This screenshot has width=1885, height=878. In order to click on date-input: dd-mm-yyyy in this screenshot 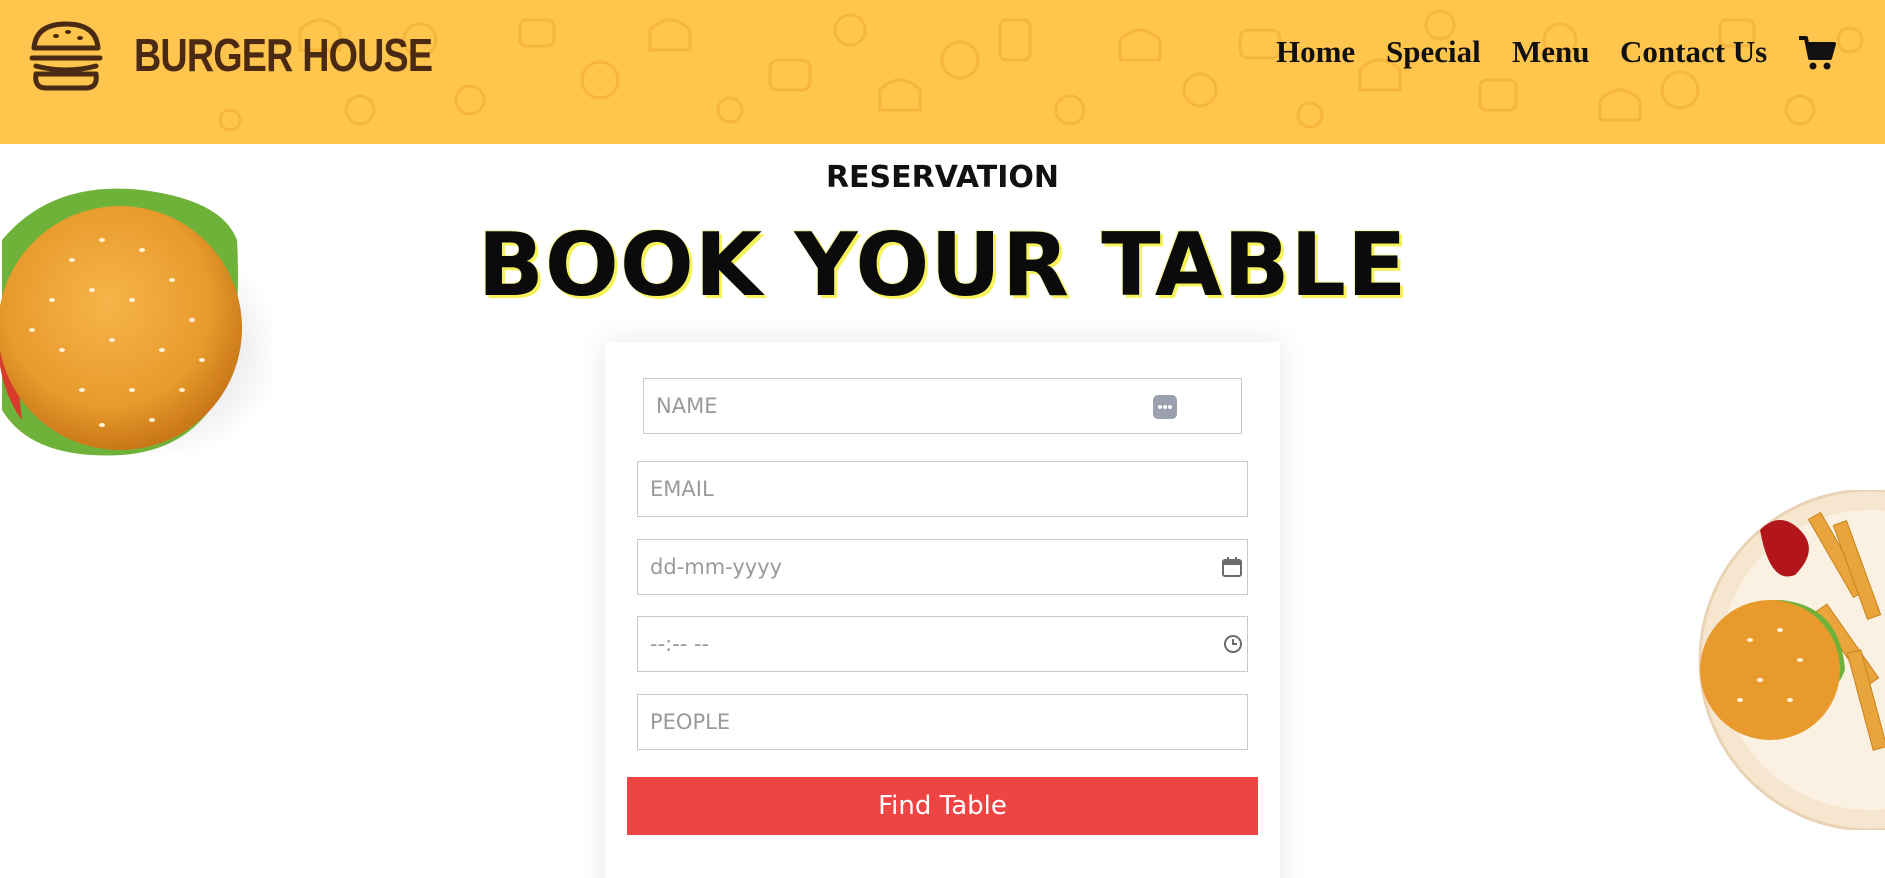, I will do `click(942, 567)`.